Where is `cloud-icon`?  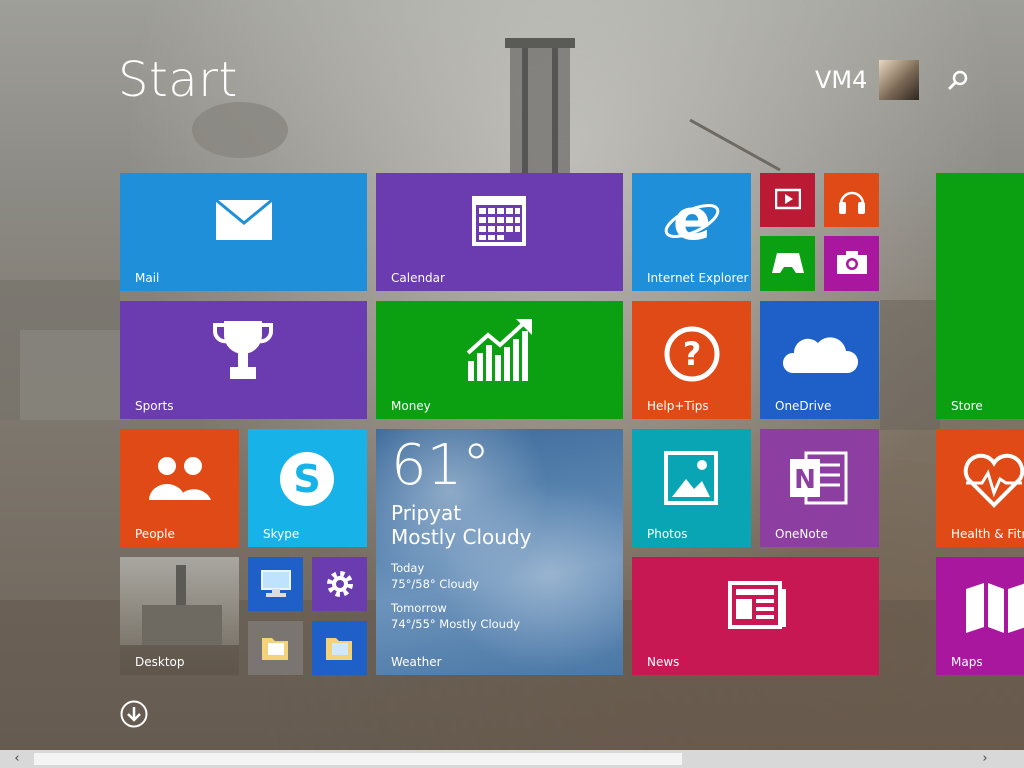
cloud-icon is located at coordinates (820, 355).